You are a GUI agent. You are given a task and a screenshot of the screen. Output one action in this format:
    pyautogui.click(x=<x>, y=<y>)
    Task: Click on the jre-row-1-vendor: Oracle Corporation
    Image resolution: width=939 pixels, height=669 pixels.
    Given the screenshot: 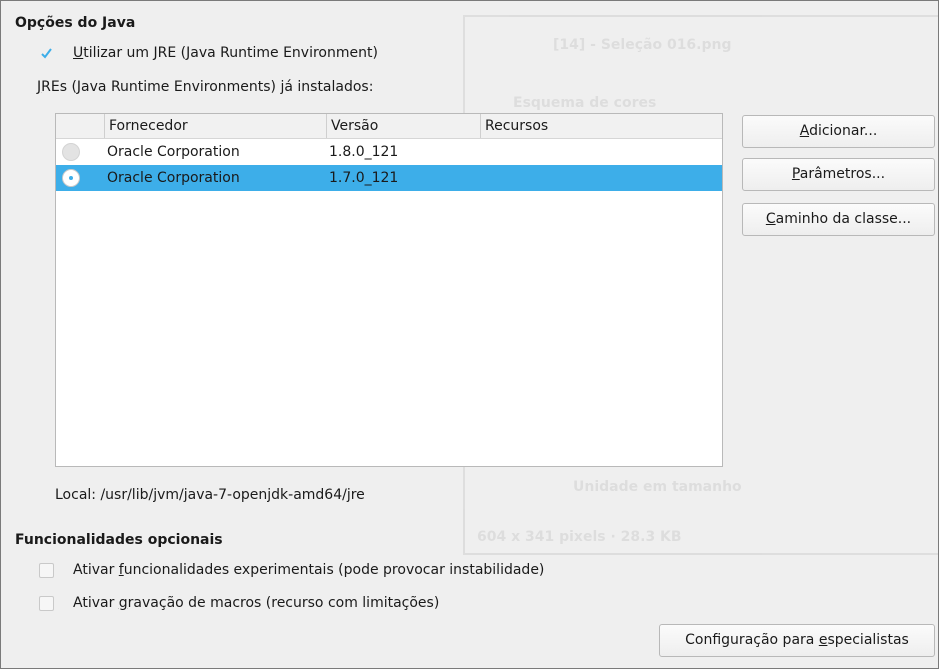 What is the action you would take?
    pyautogui.click(x=173, y=152)
    